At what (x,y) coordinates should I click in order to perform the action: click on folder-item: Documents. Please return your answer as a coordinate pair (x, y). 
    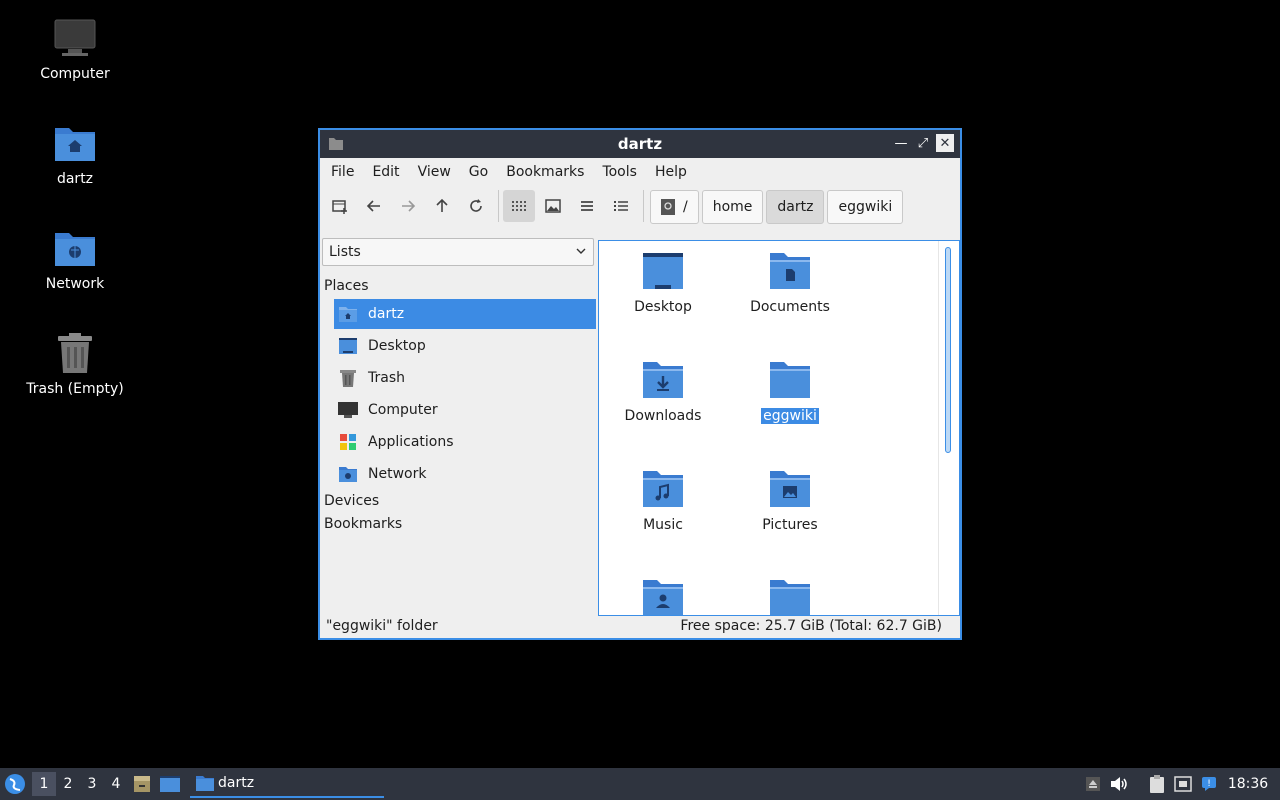
    Looking at the image, I should click on (790, 282).